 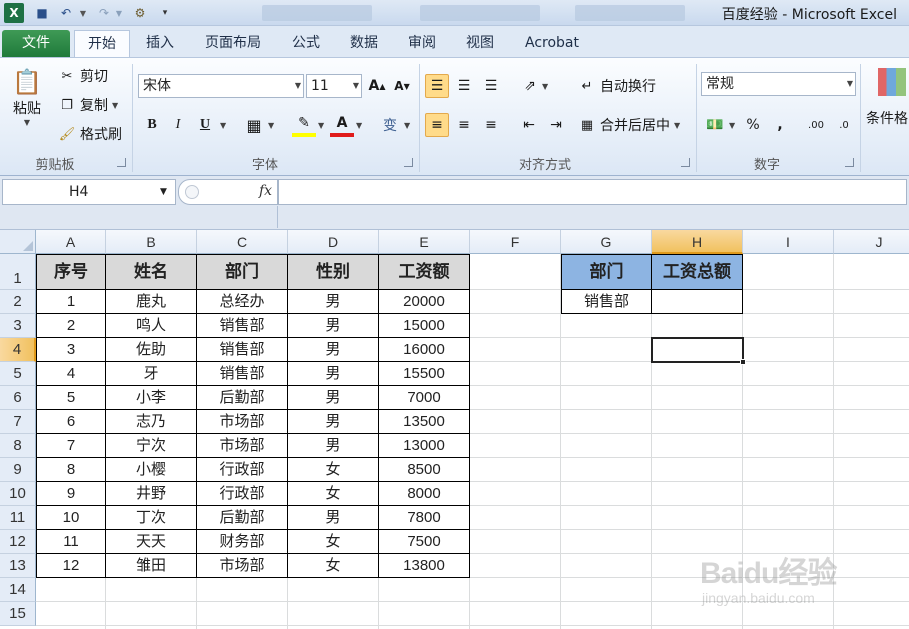 I want to click on table-cell: 15500, so click(x=424, y=374).